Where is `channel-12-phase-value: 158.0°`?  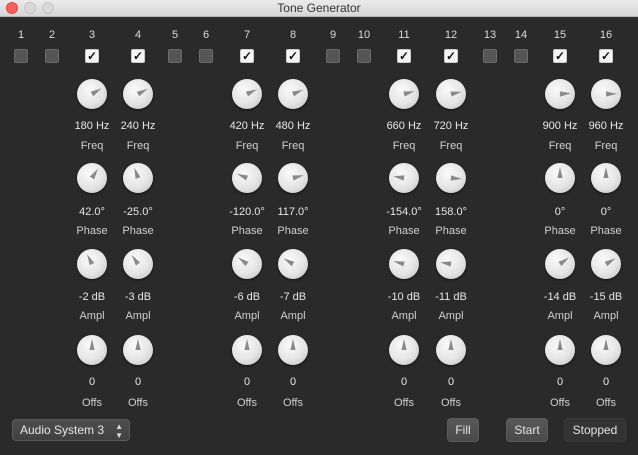 channel-12-phase-value: 158.0° is located at coordinates (451, 212).